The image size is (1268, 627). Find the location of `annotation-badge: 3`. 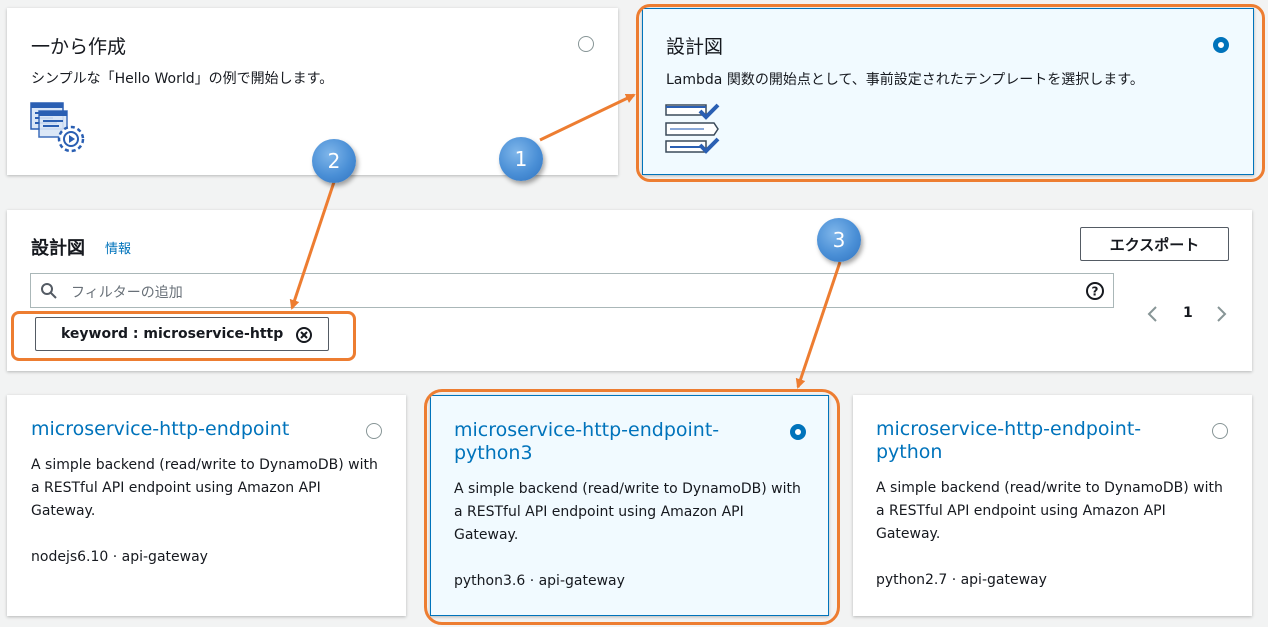

annotation-badge: 3 is located at coordinates (839, 240).